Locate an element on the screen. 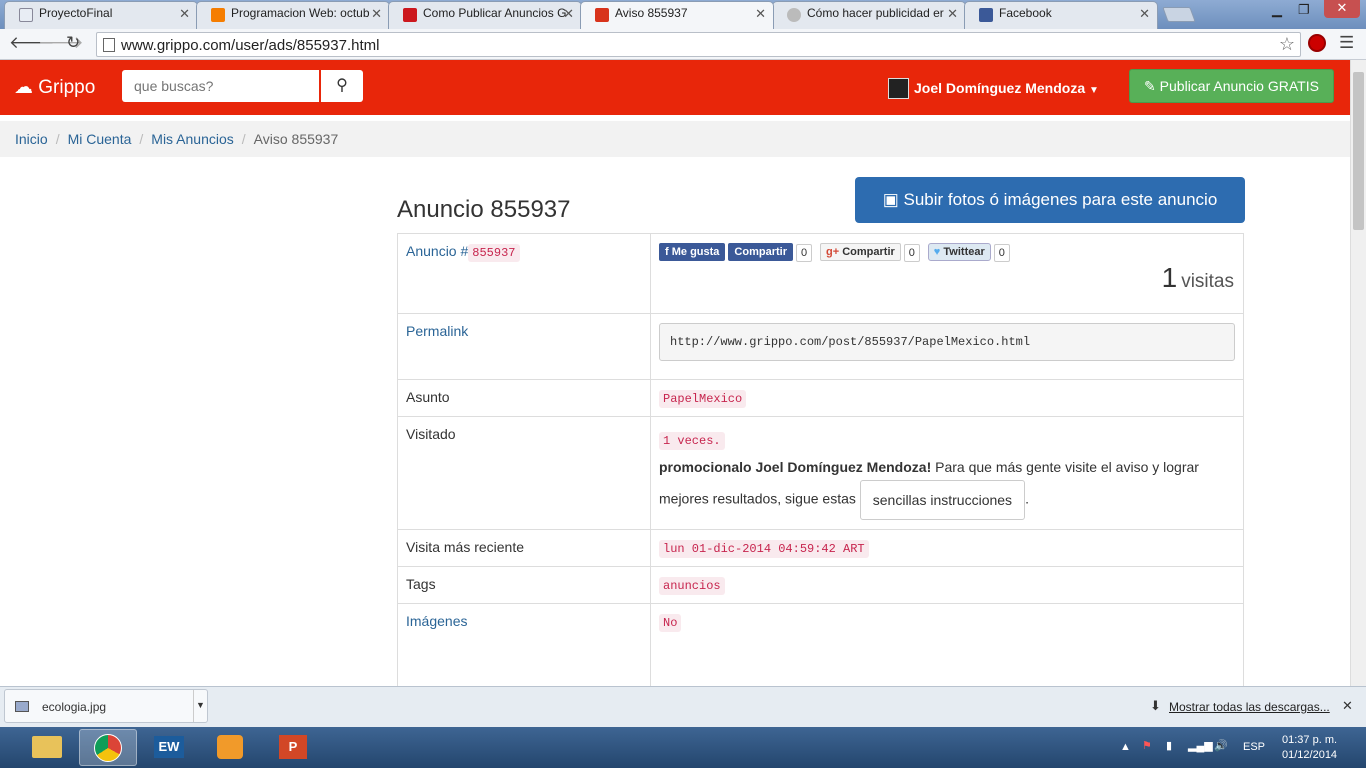 Image resolution: width=1366 pixels, height=768 pixels. search-icon: ⚲ is located at coordinates (342, 85).